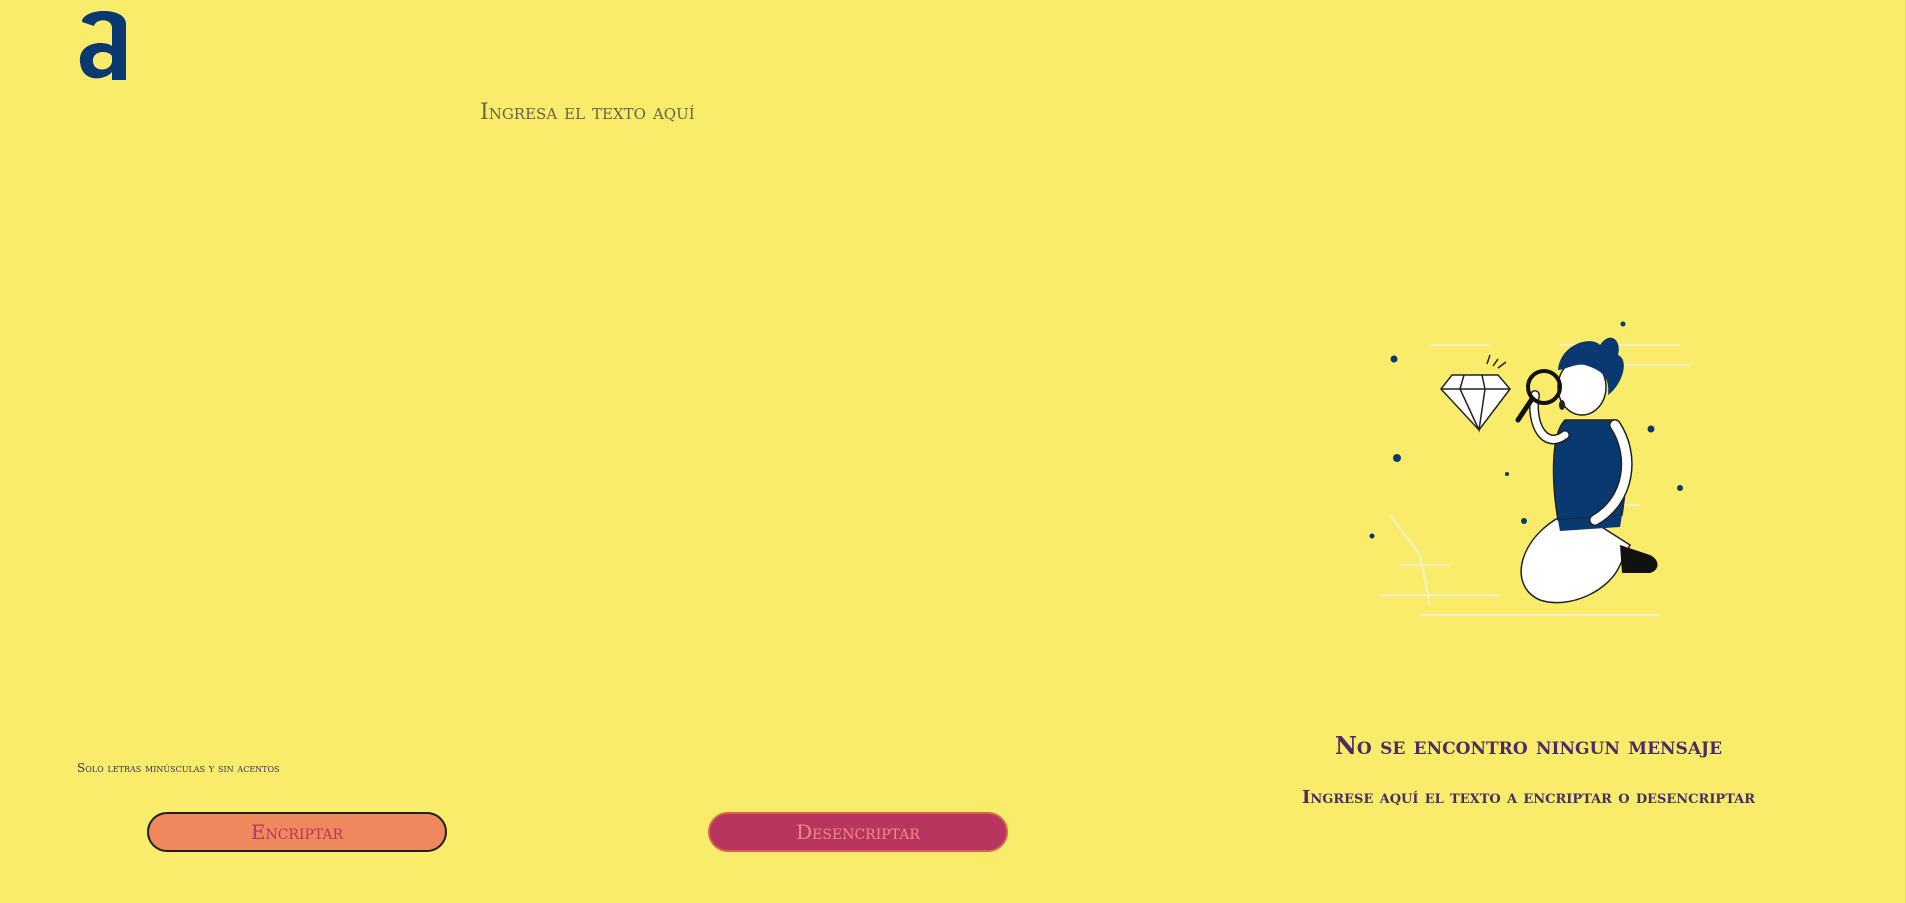 This screenshot has height=903, width=1906. I want to click on diamond-icon, so click(1475, 393).